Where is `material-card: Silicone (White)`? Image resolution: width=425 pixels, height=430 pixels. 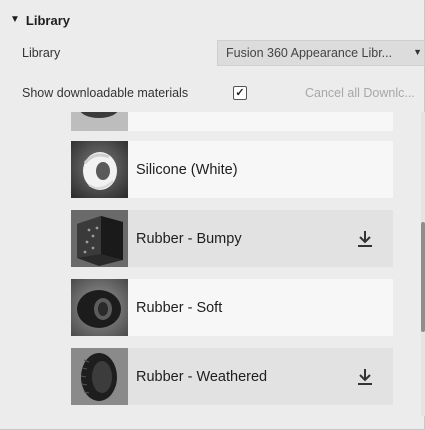 material-card: Silicone (White) is located at coordinates (232, 169).